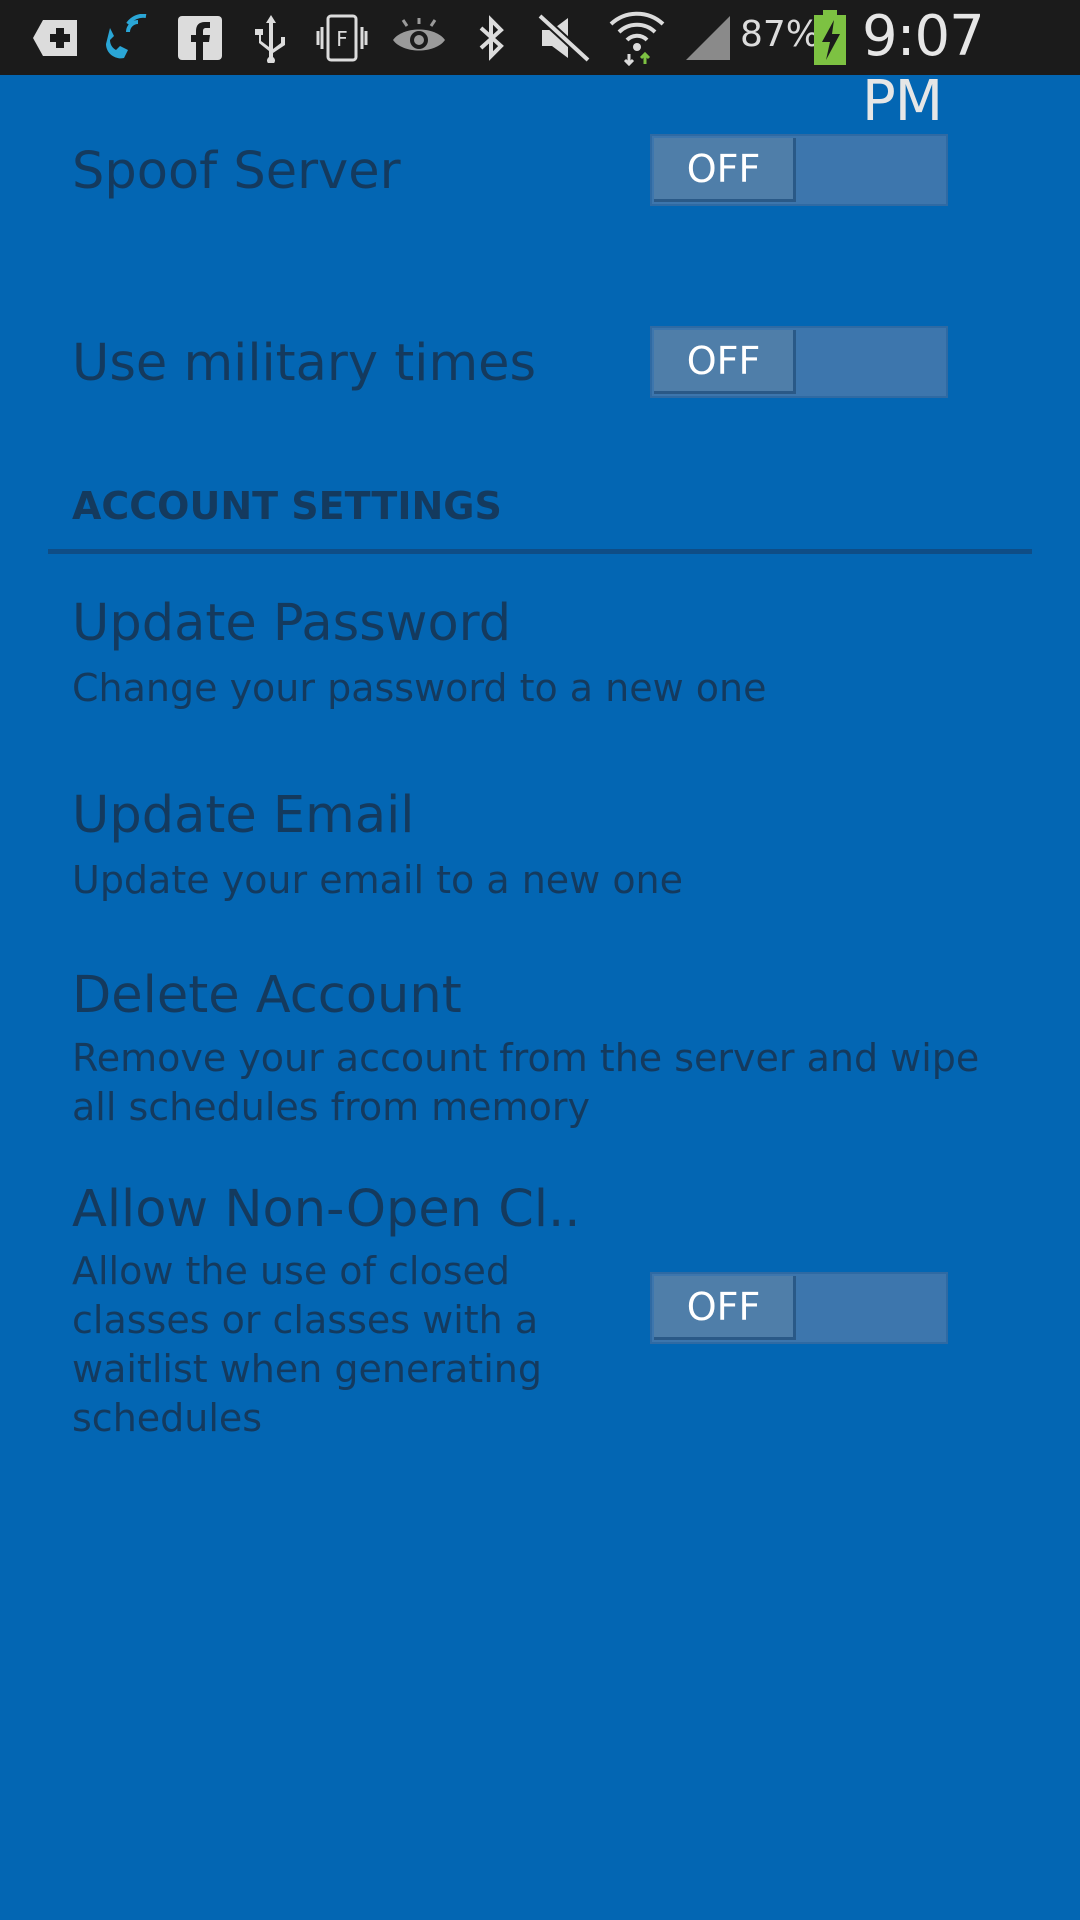 The height and width of the screenshot is (1920, 1080). I want to click on allow-non-open-title: Allow Non-Open Cl.., so click(326, 1209).